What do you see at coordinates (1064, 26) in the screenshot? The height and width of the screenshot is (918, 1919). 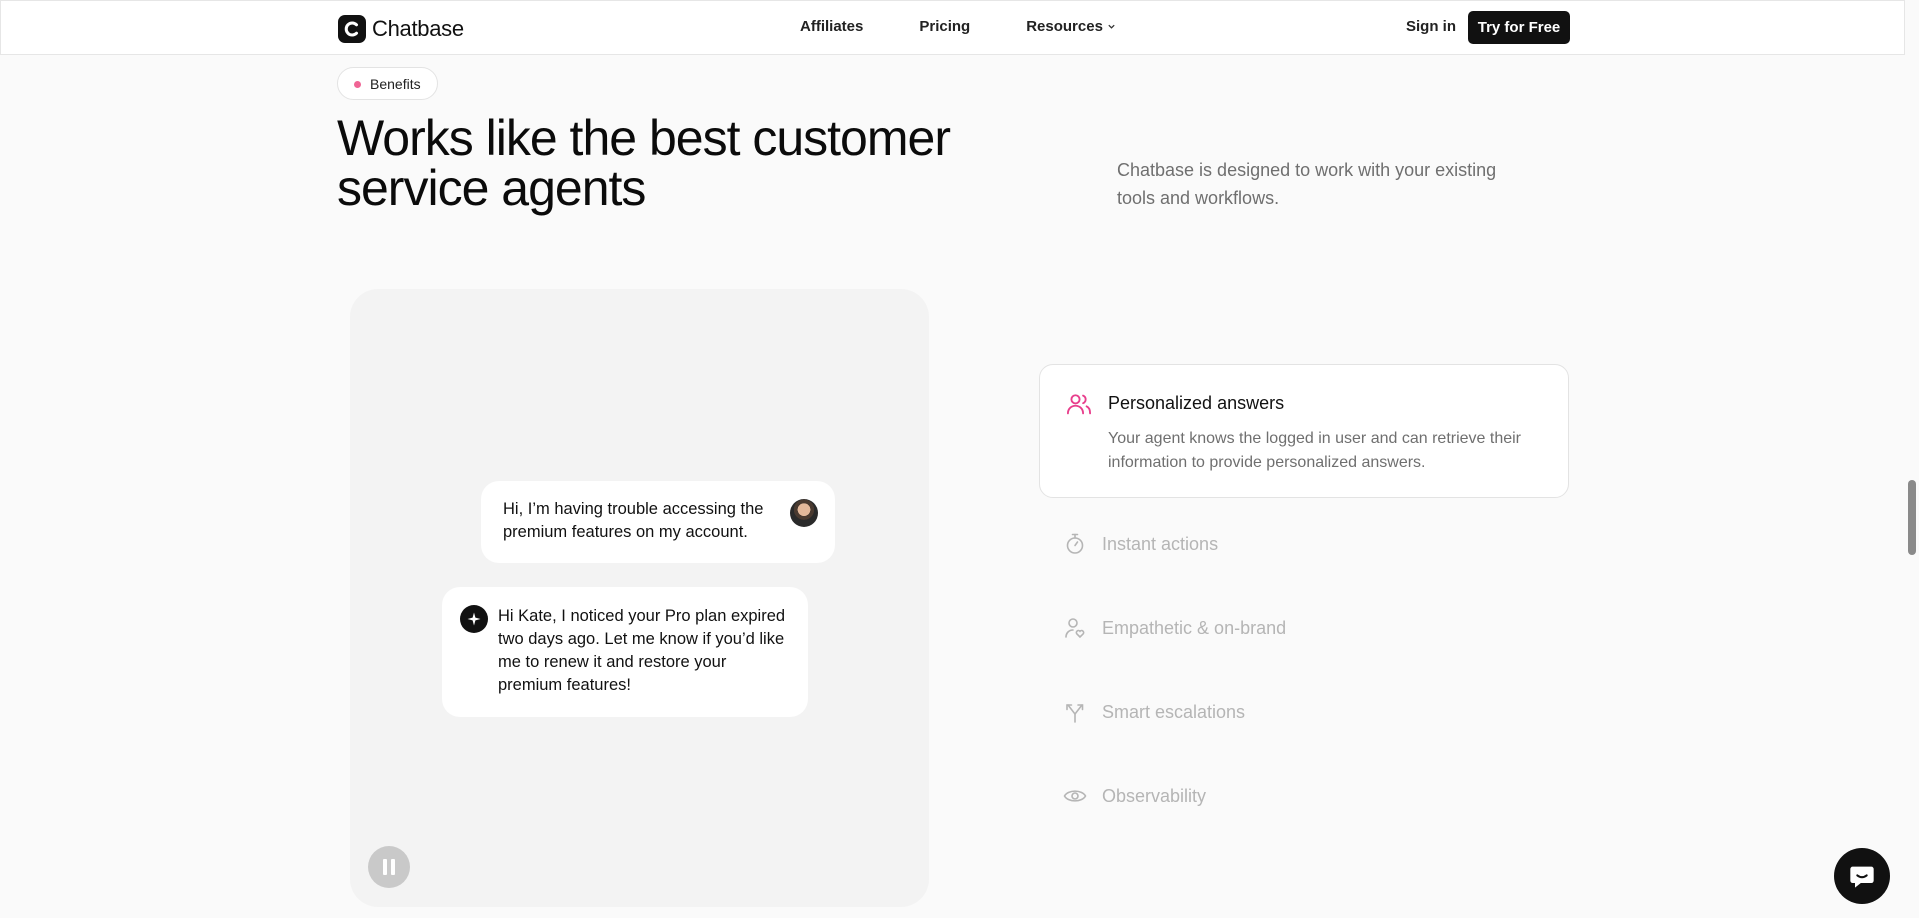 I see `nav-resources-label: Resources` at bounding box center [1064, 26].